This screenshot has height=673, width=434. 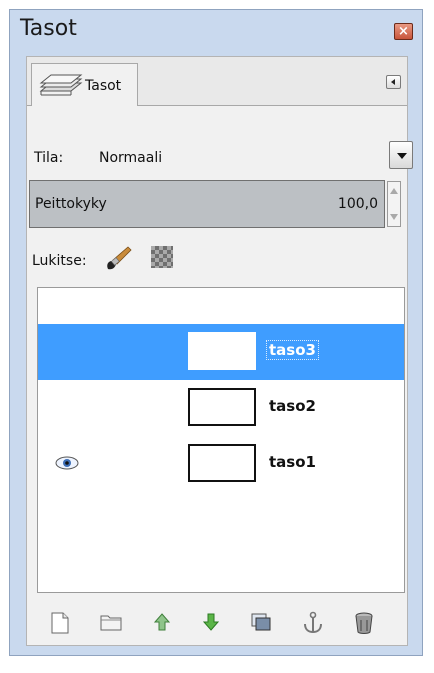 I want to click on mode-label: Tila:, so click(x=49, y=158).